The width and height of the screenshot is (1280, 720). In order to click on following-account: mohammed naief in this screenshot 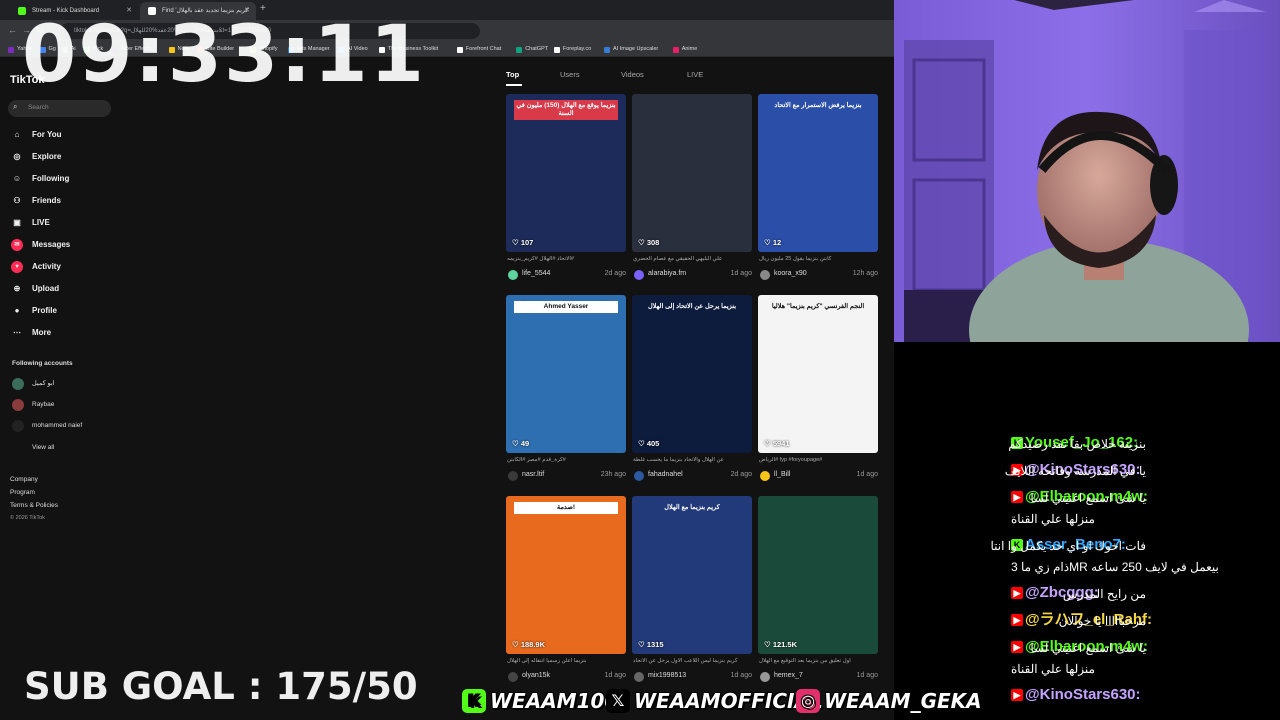, I will do `click(47, 426)`.